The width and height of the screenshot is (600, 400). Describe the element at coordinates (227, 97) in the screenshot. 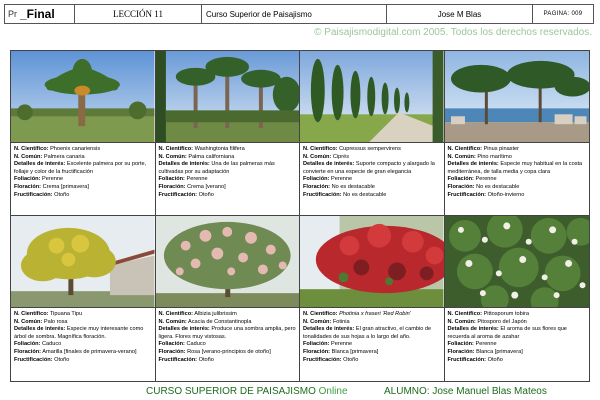

I see `washingtonia-palm-photo` at that location.